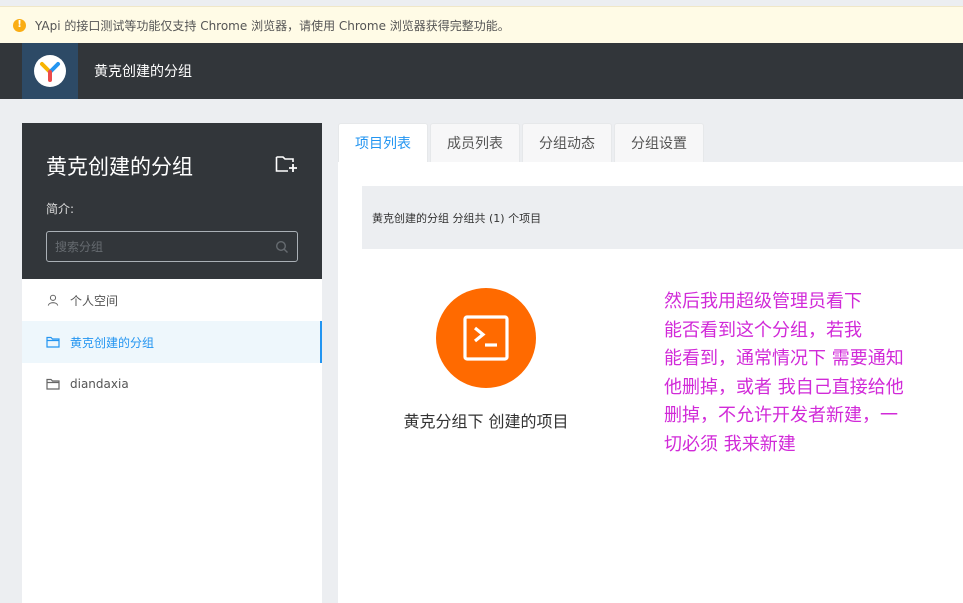 The image size is (963, 603). I want to click on header-title: 黄克创建的分组, so click(143, 72).